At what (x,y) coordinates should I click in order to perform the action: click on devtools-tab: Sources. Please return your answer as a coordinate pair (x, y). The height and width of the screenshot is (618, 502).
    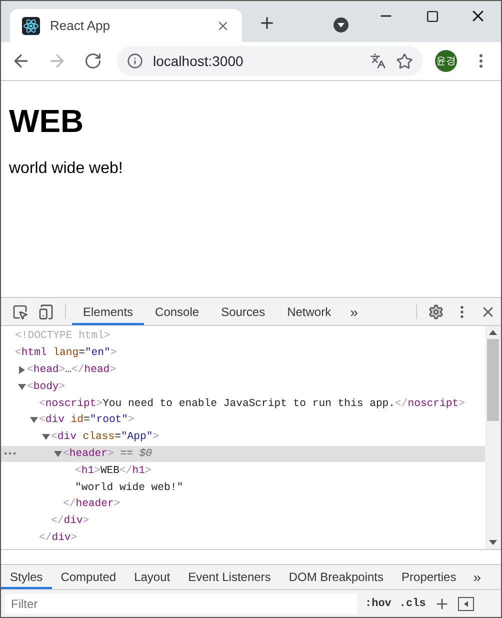
    Looking at the image, I should click on (243, 311).